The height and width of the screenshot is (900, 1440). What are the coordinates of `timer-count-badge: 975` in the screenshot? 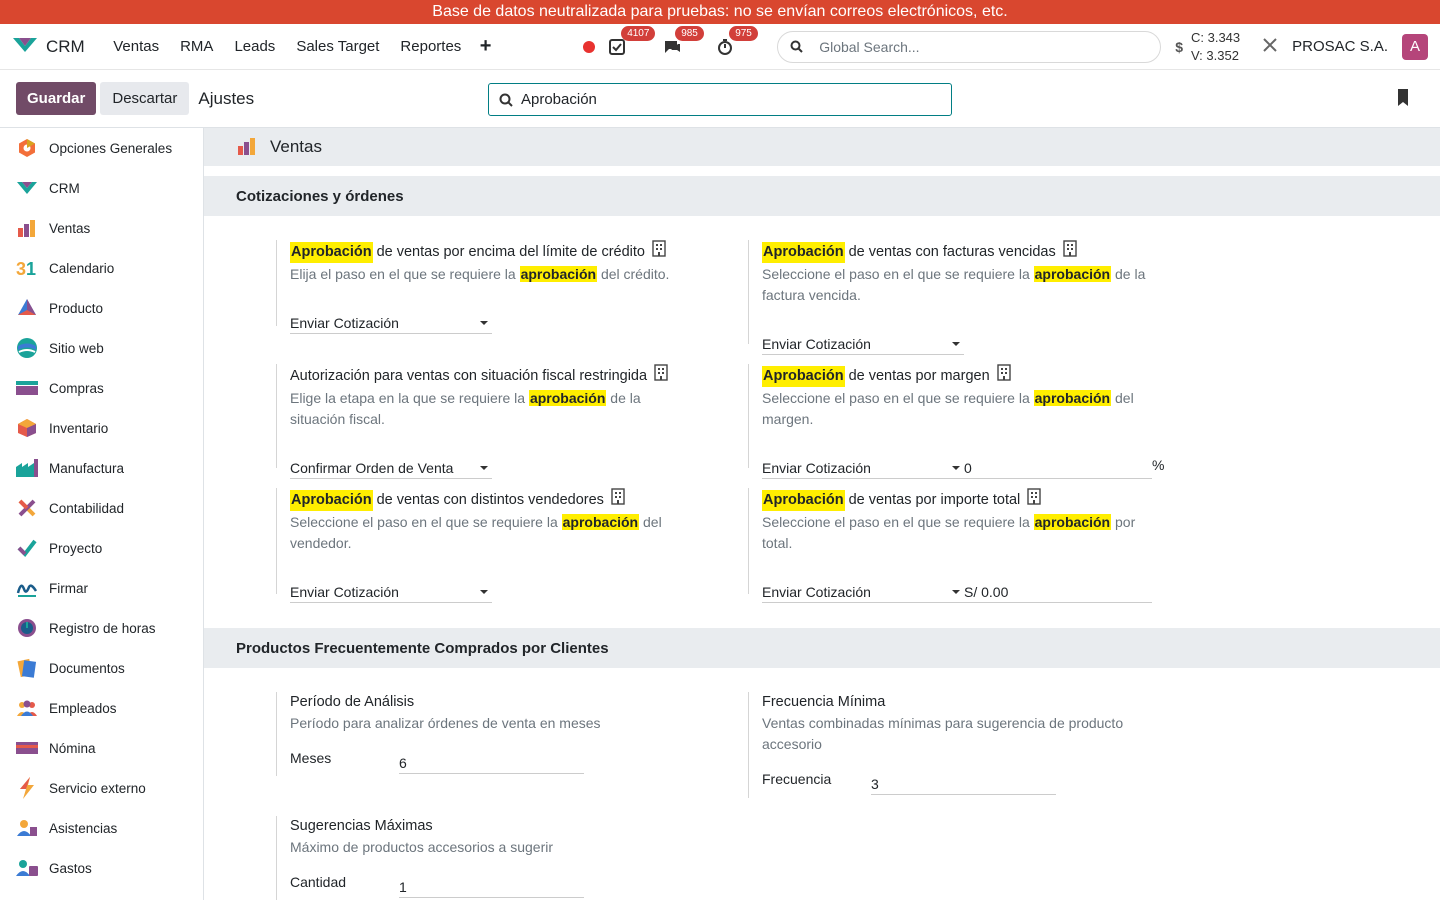 It's located at (743, 33).